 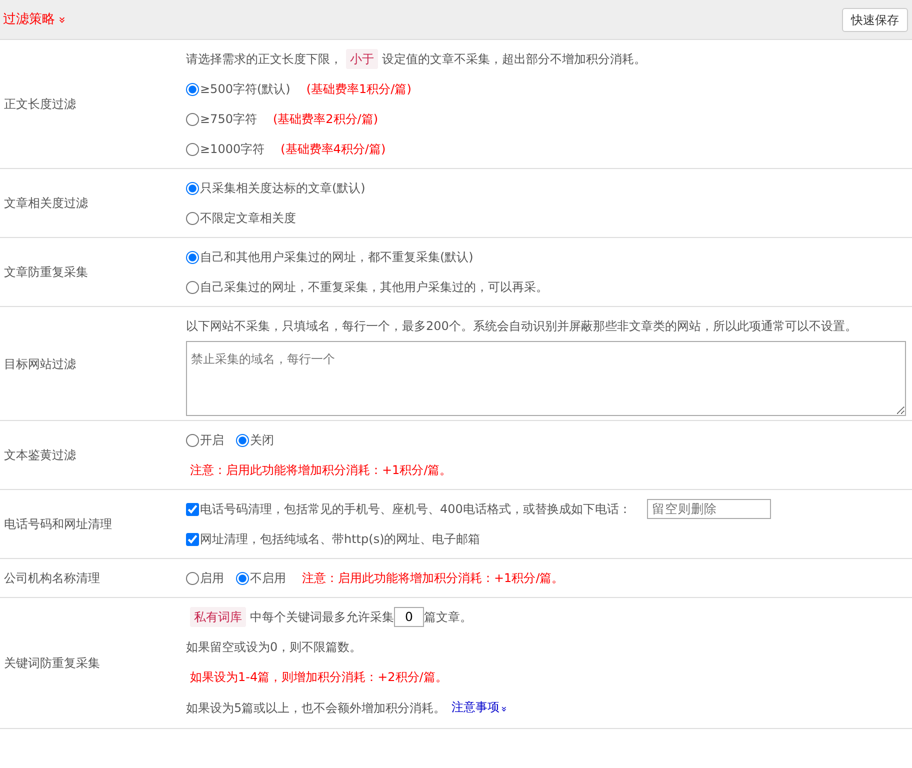 What do you see at coordinates (212, 440) in the screenshot?
I see `option-label: 开启` at bounding box center [212, 440].